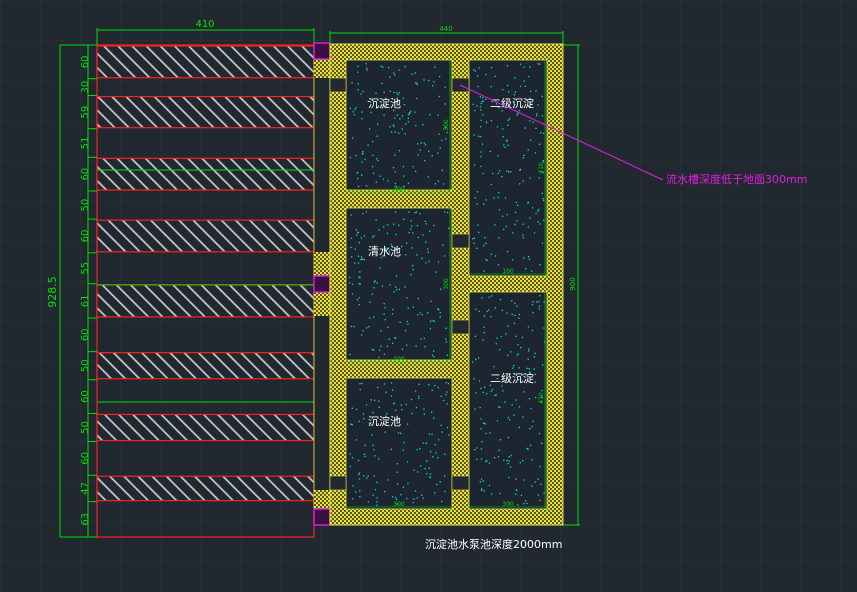 The width and height of the screenshot is (857, 592). I want to click on inner-dim-bottom-right: 300, so click(508, 504).